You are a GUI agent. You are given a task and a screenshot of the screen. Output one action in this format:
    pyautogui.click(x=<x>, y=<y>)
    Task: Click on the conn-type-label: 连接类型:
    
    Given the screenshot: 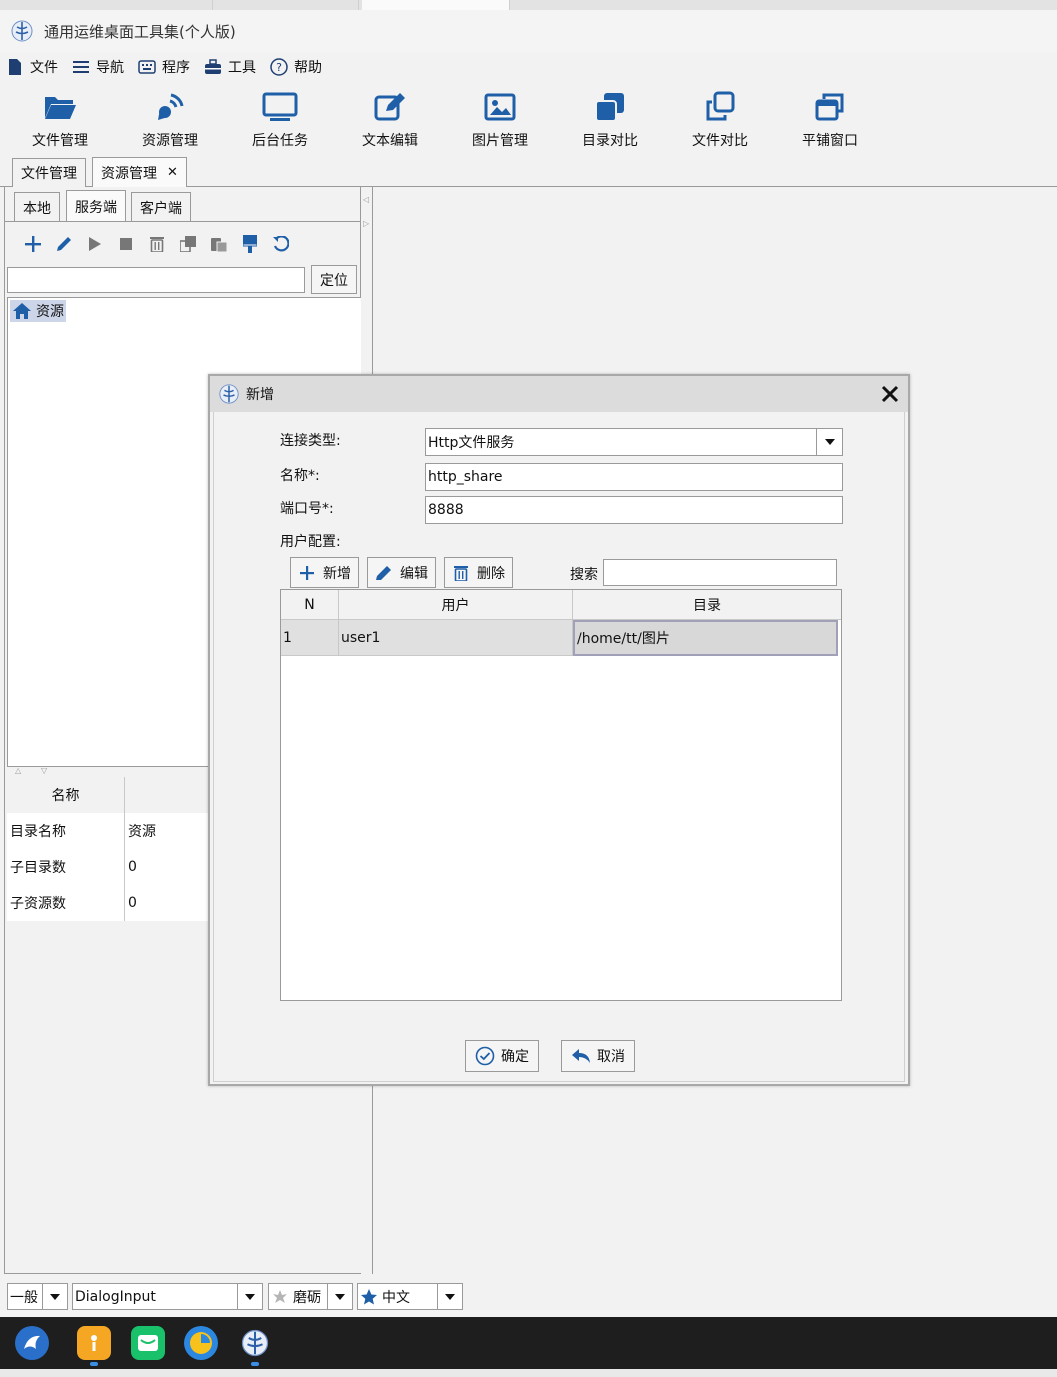 What is the action you would take?
    pyautogui.click(x=310, y=441)
    